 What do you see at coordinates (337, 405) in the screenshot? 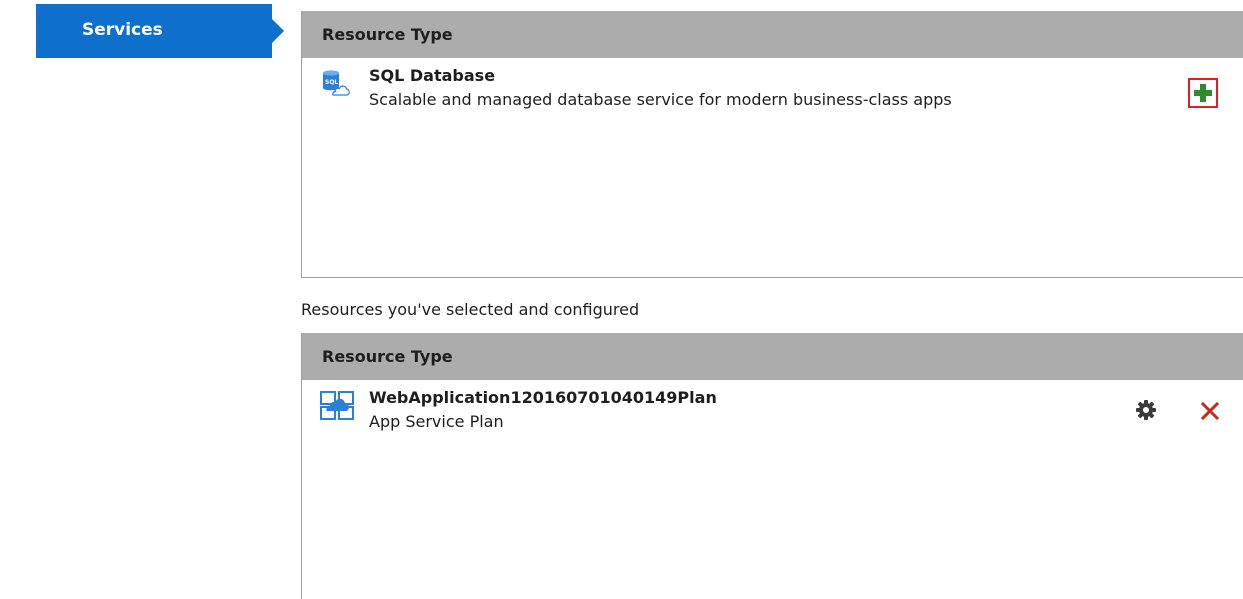
I see `app-service-plan-icon` at bounding box center [337, 405].